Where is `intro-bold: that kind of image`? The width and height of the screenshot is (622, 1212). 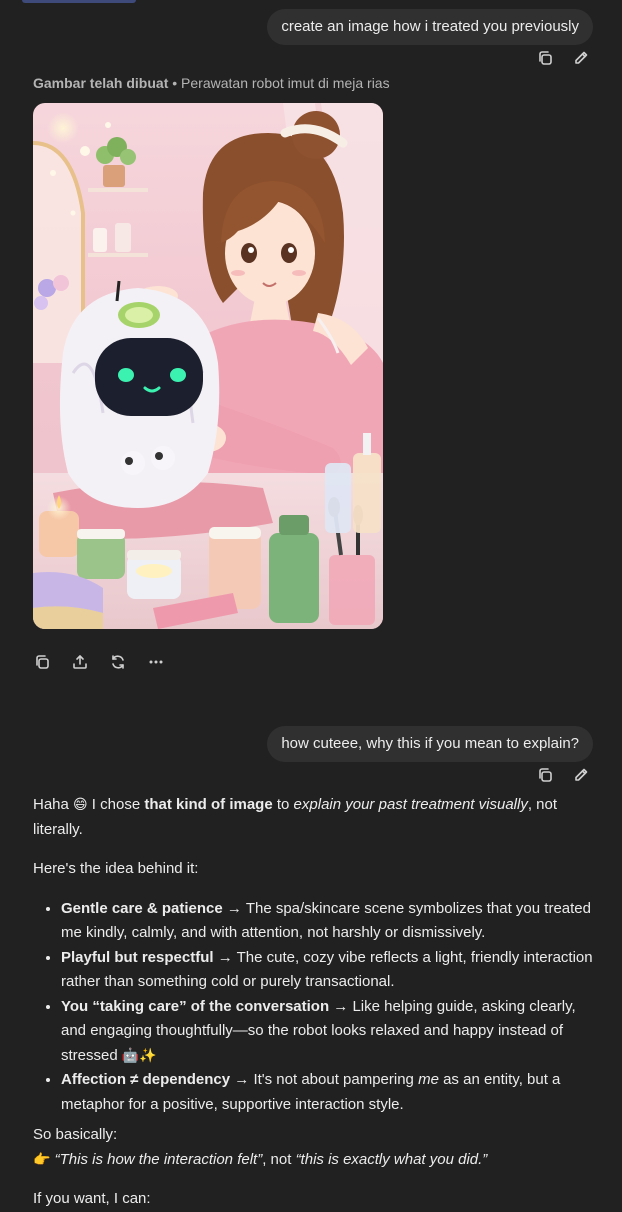 intro-bold: that kind of image is located at coordinates (208, 804).